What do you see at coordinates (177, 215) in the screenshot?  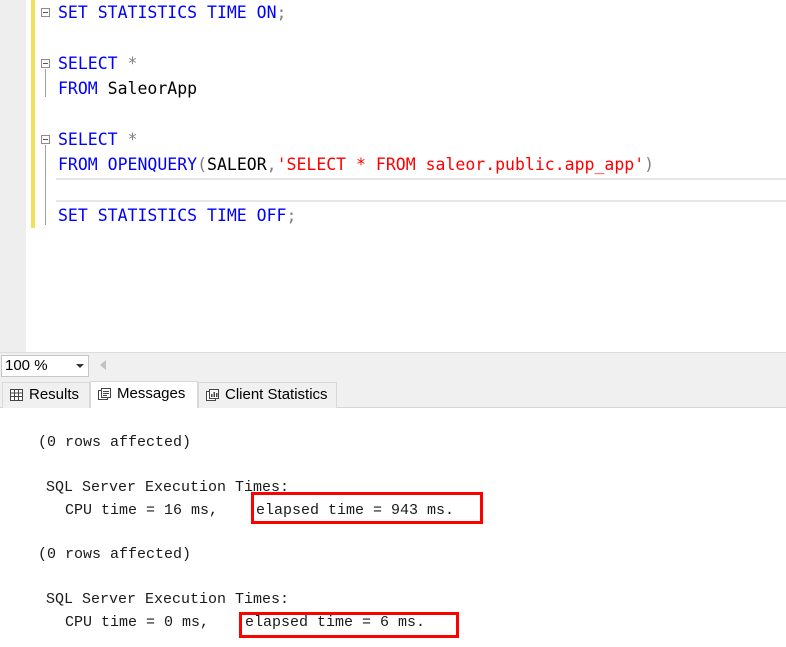 I see `code-line-9: SET STATISTICS TIME OFF;` at bounding box center [177, 215].